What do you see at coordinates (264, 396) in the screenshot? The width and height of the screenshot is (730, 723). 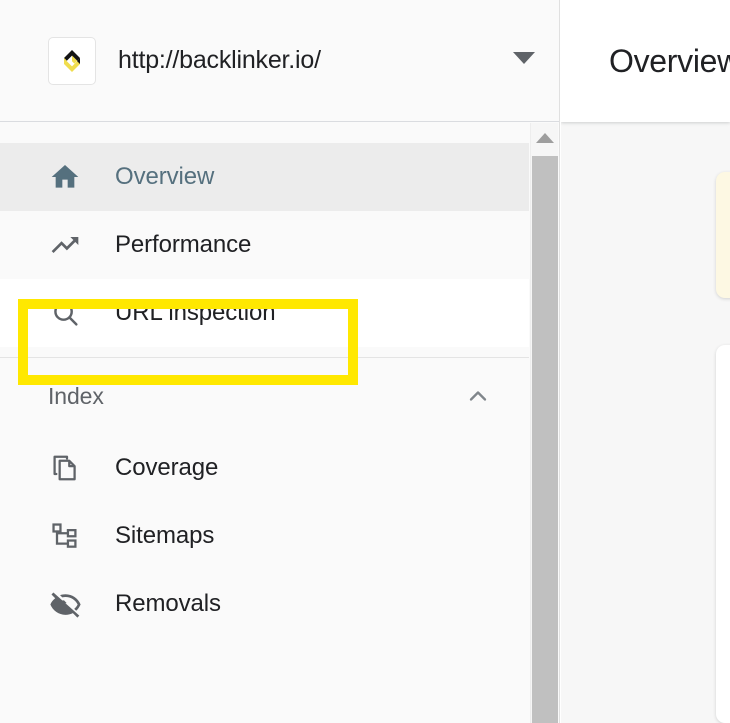 I see `sidebar-section-index: Index` at bounding box center [264, 396].